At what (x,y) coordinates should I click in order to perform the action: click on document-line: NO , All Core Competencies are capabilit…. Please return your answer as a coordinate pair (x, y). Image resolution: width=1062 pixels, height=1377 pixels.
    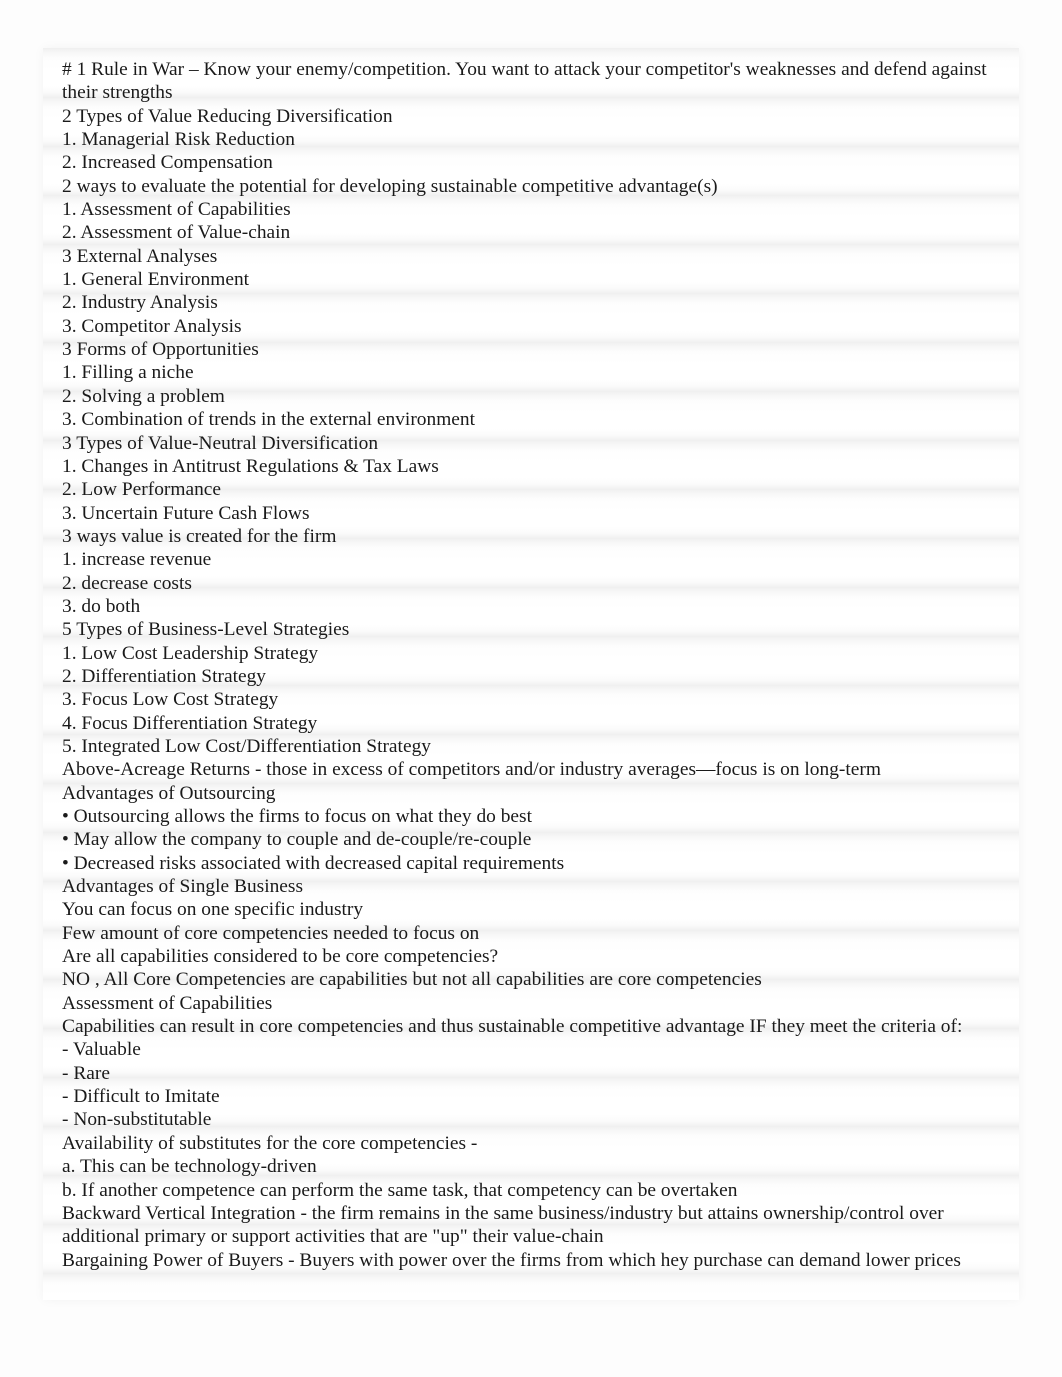
    Looking at the image, I should click on (412, 980).